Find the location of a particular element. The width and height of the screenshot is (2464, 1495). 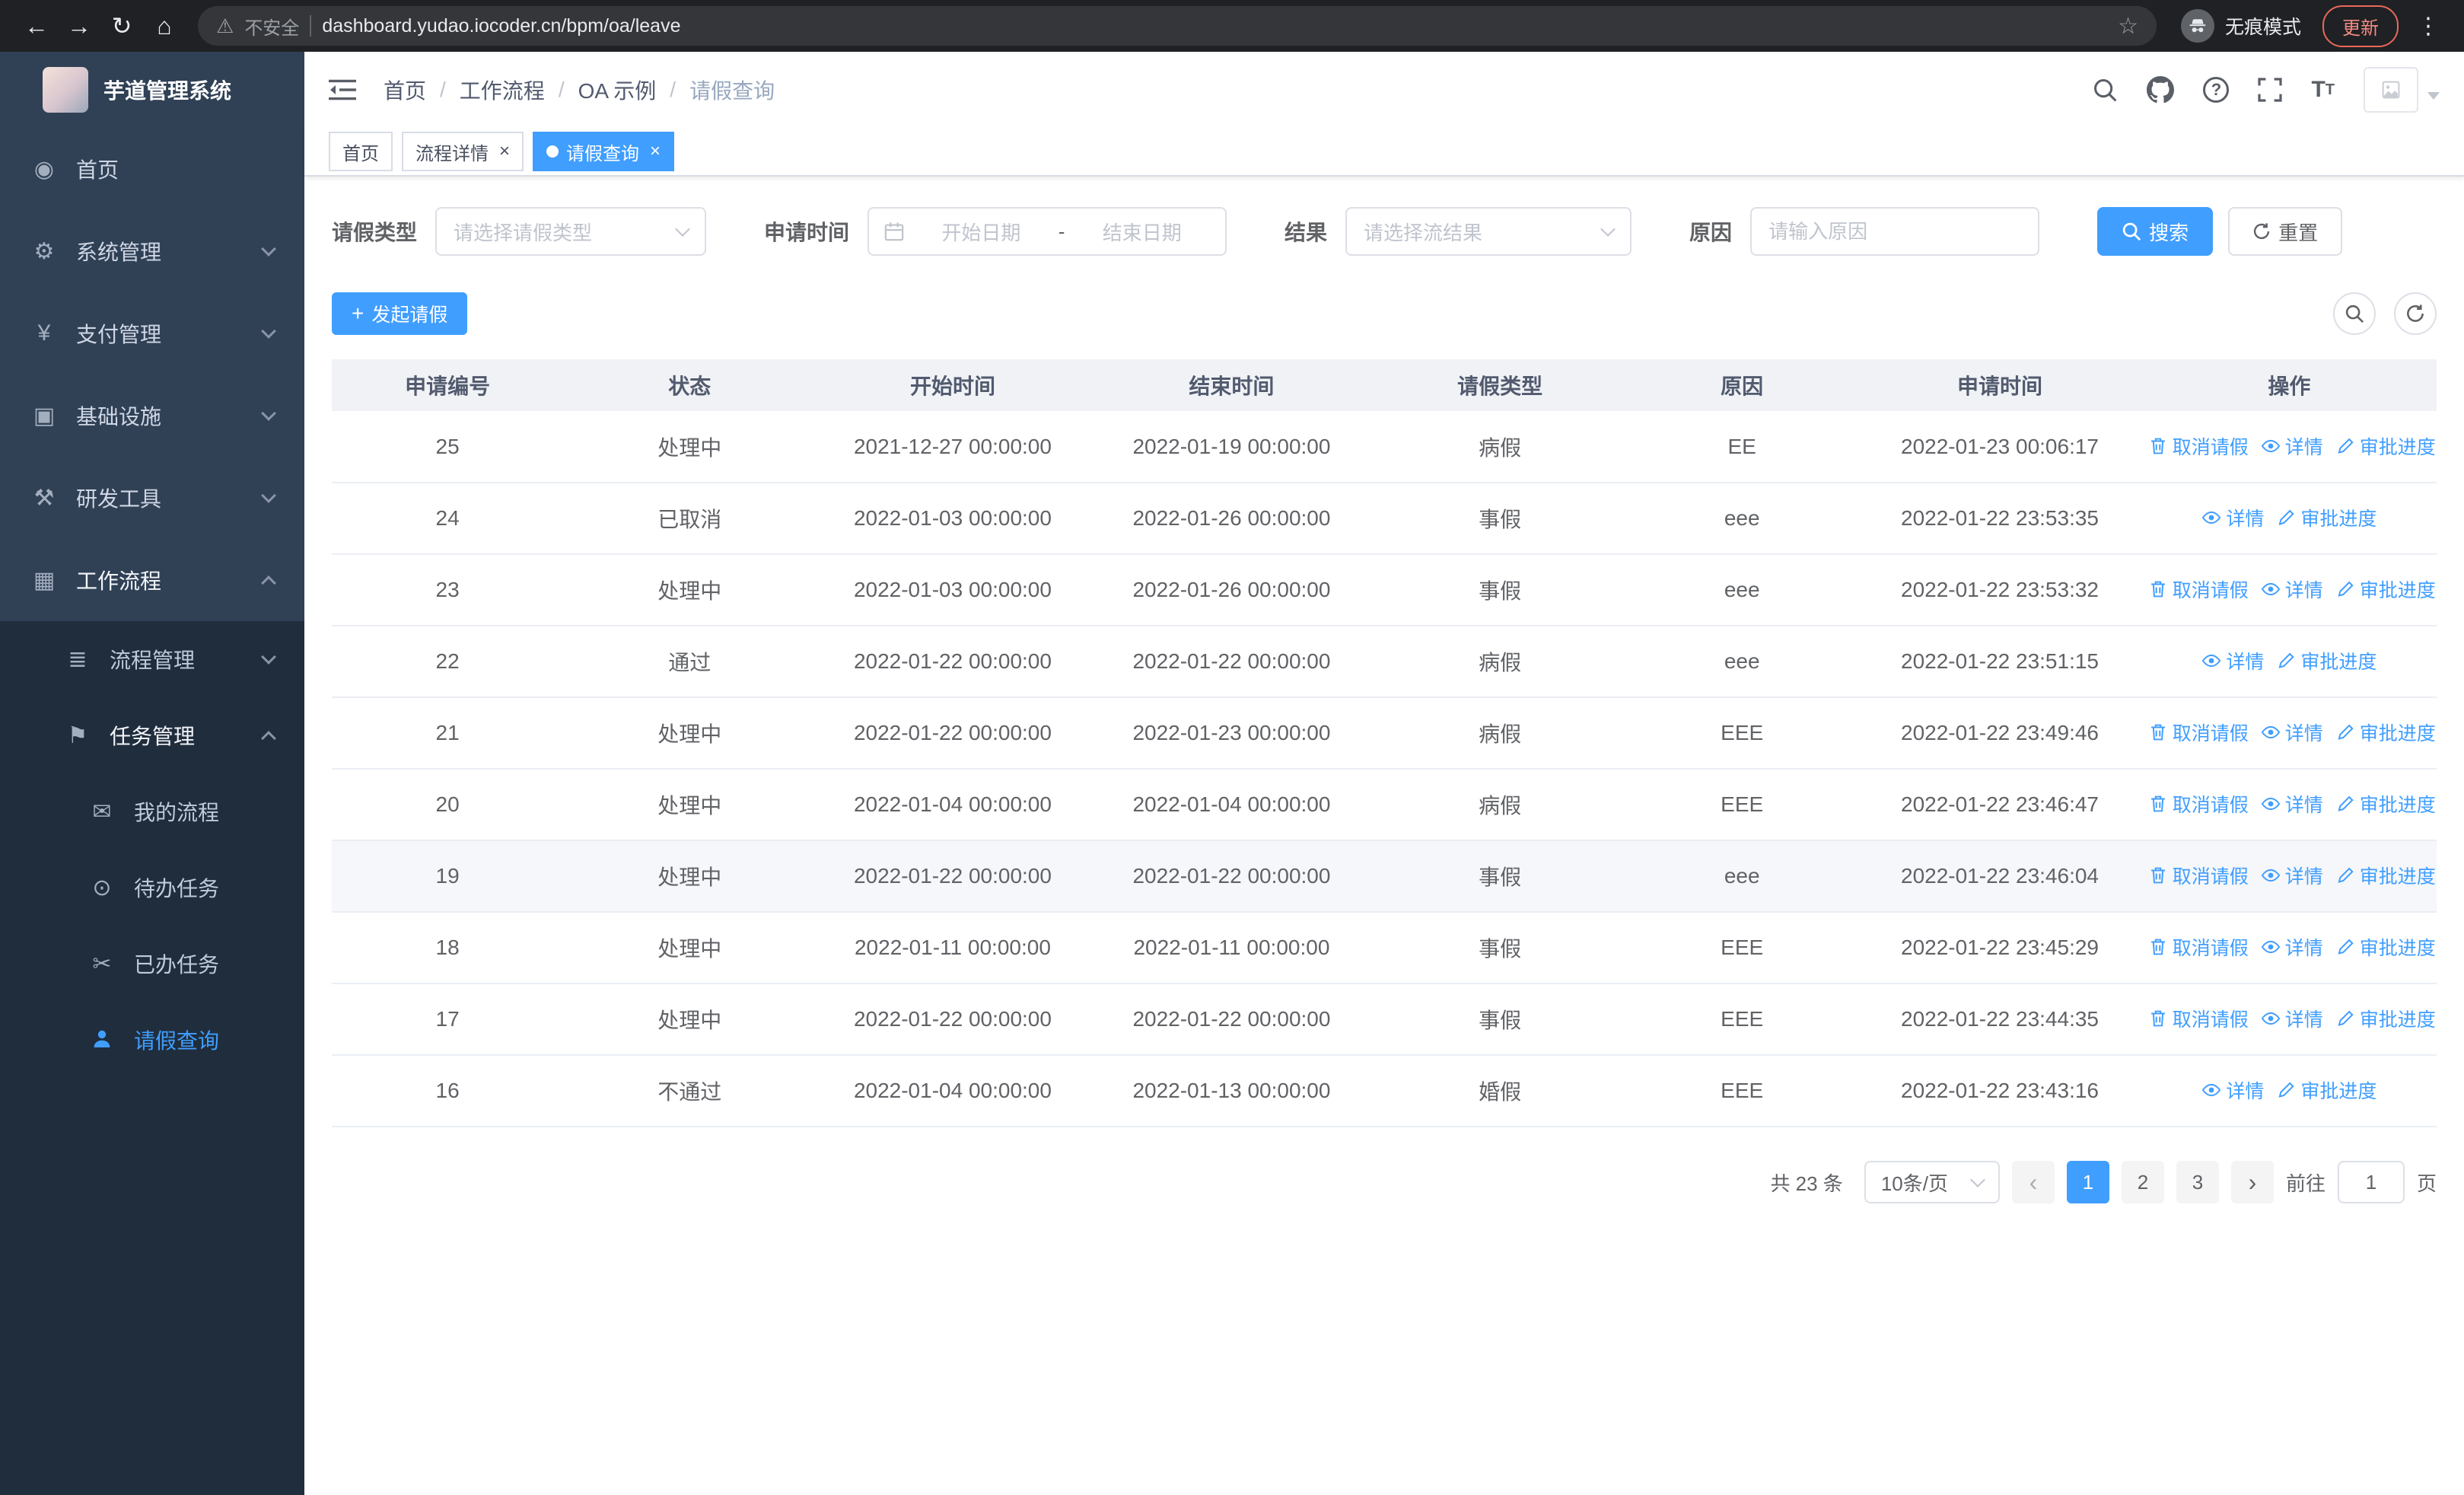

reason-input is located at coordinates (1895, 231).